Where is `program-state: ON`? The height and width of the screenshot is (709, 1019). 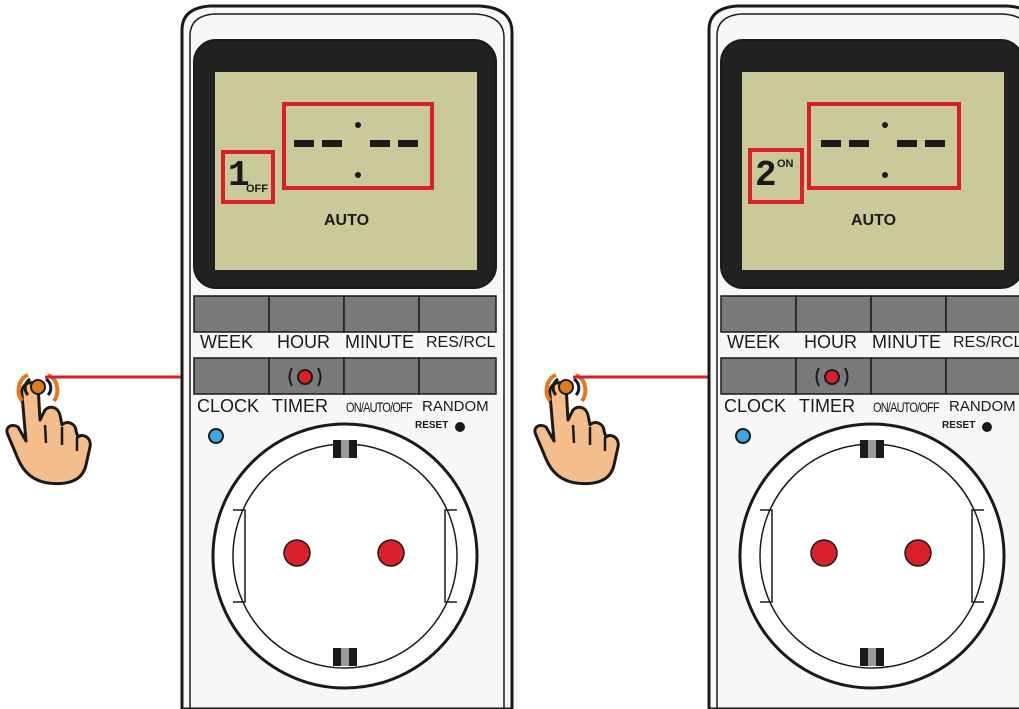
program-state: ON is located at coordinates (785, 164).